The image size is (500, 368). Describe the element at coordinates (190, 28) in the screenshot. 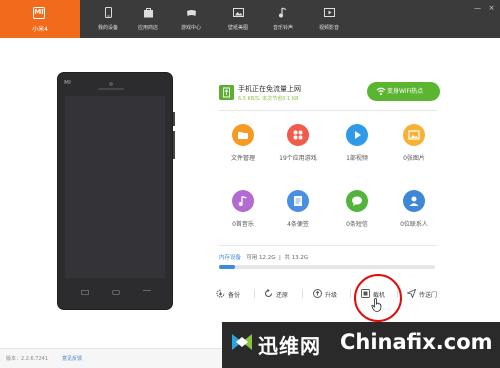

I see `tab-label: 游戏中心` at that location.